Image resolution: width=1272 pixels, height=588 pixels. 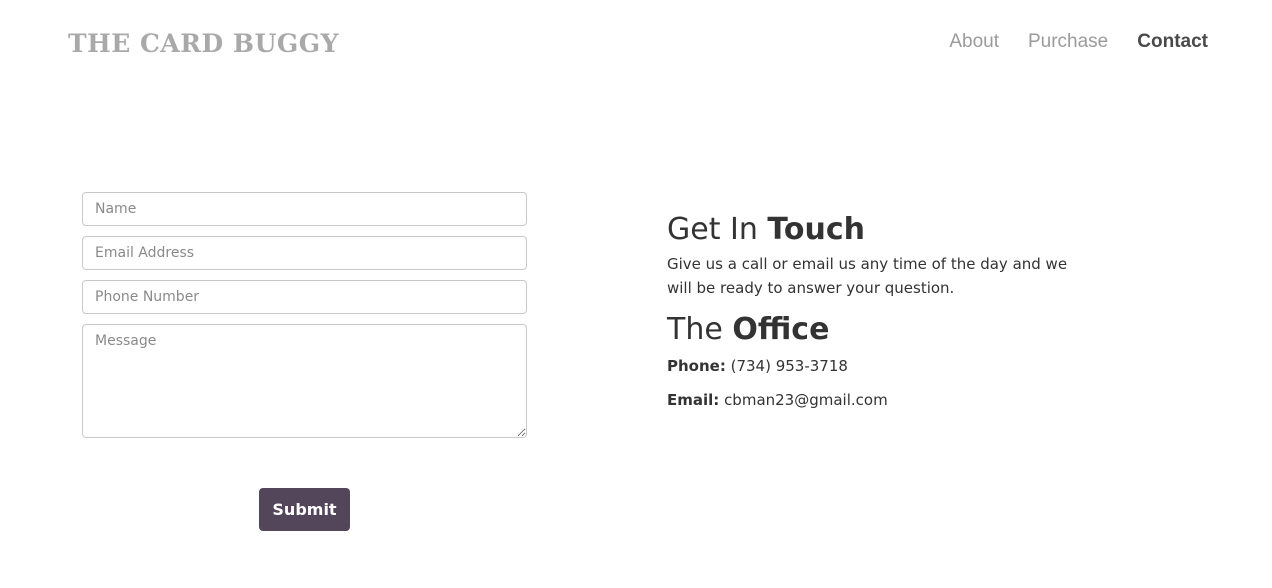 What do you see at coordinates (877, 366) in the screenshot?
I see `phone-line: Phone: (734) 953-3718` at bounding box center [877, 366].